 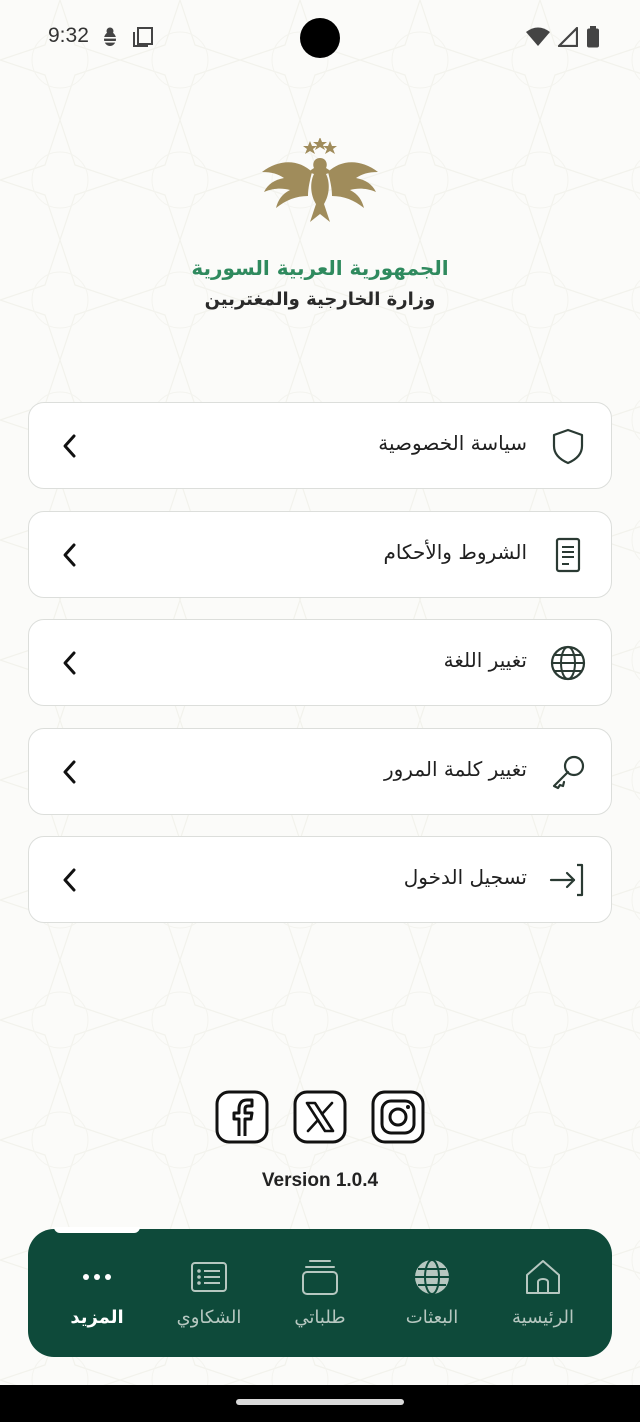 I want to click on clipboard-icon, so click(x=143, y=37).